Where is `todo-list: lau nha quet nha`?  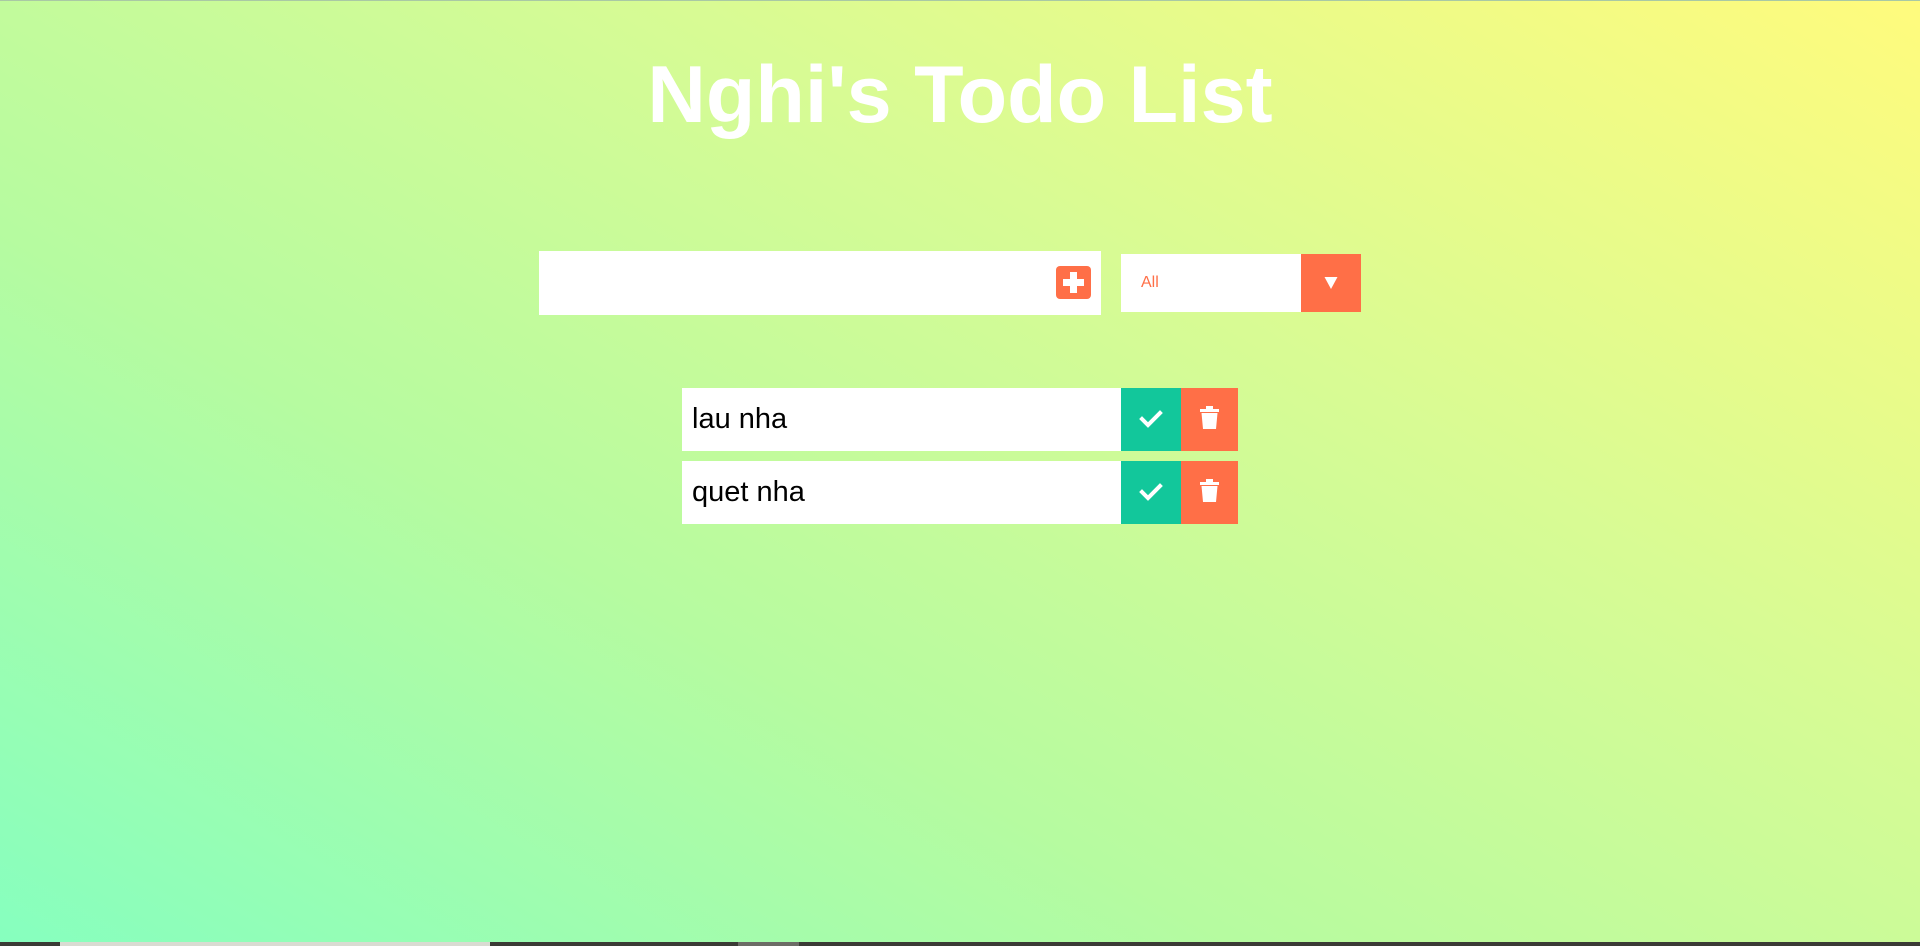 todo-list: lau nha quet nha is located at coordinates (960, 461).